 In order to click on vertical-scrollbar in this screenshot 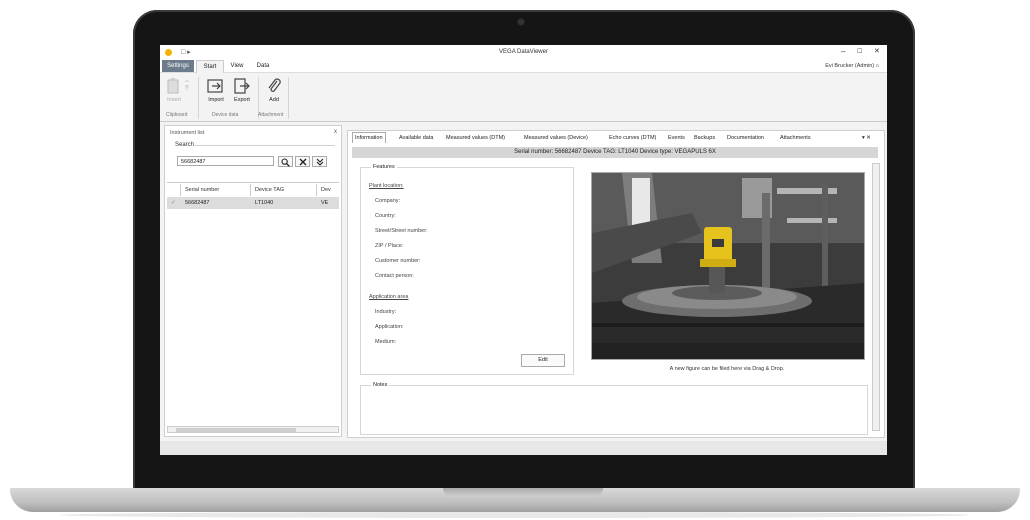, I will do `click(876, 297)`.